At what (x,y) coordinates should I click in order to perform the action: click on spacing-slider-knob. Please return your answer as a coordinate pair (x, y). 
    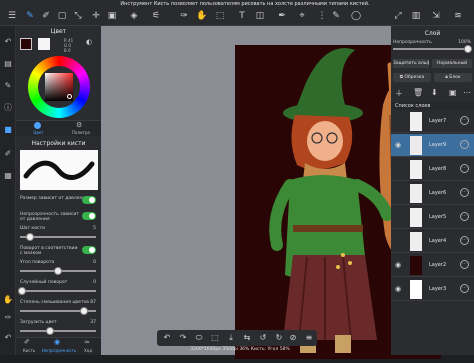
    Looking at the image, I should click on (30, 237).